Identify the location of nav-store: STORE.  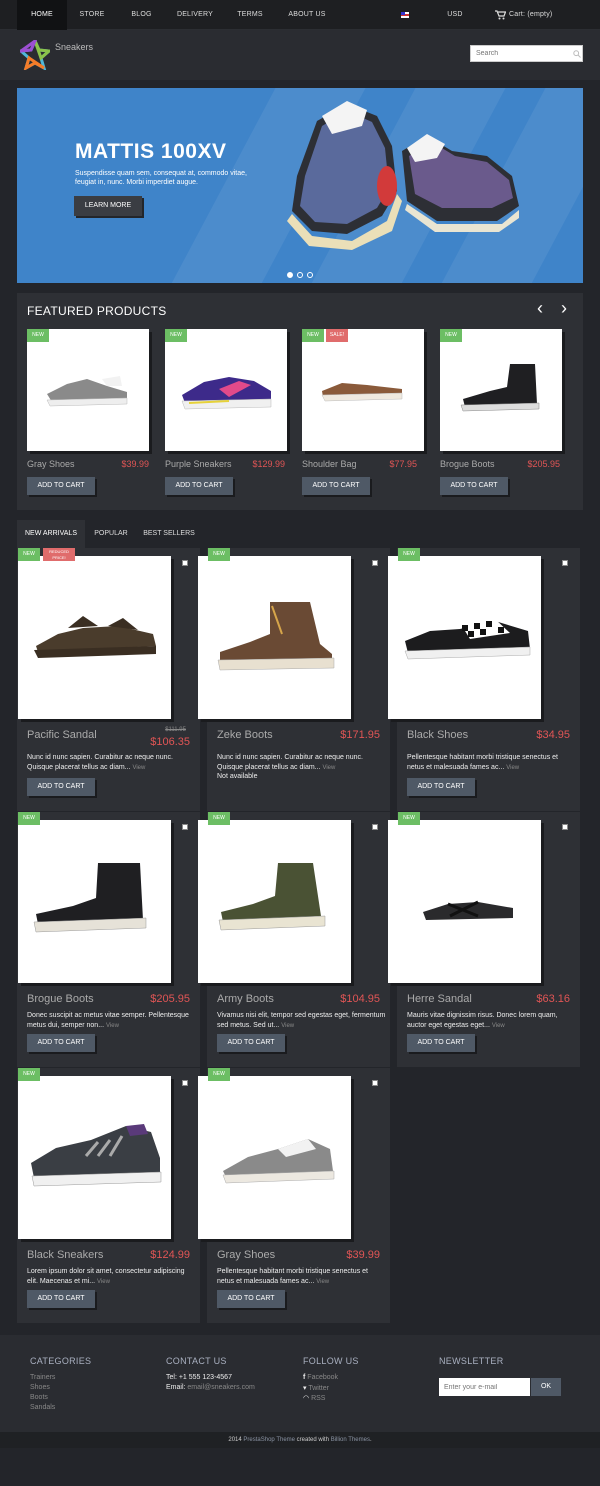
(92, 15).